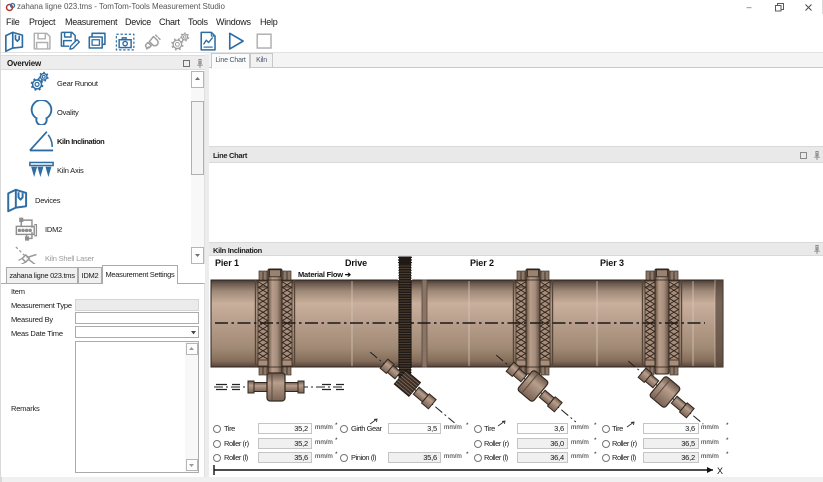  I want to click on svg-text: Pier 3, so click(612, 263).